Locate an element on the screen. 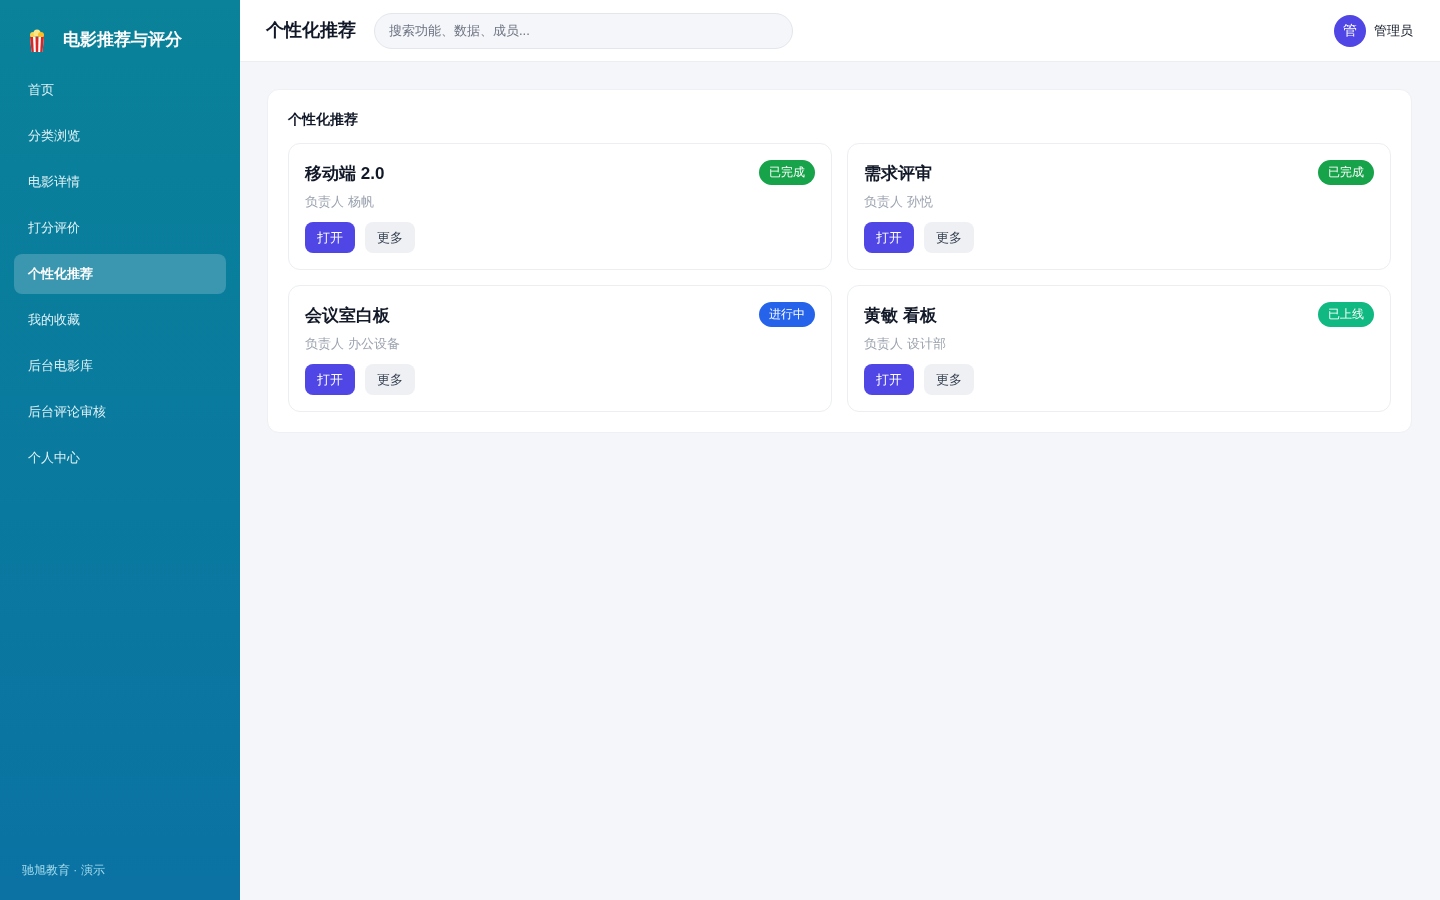 This screenshot has height=900, width=1440. nav-item: 分类浏览 is located at coordinates (120, 136).